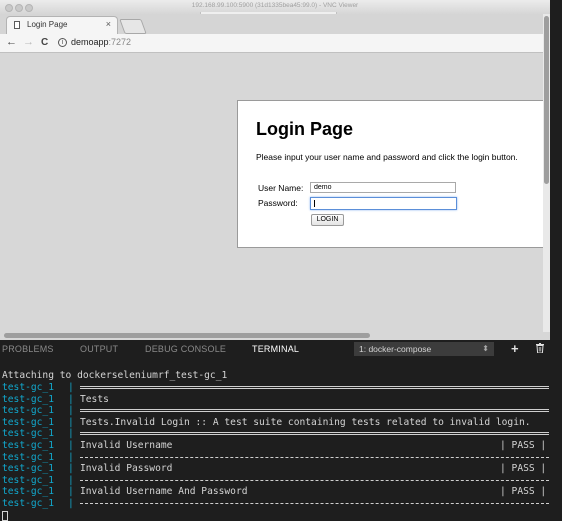 This screenshot has height=521, width=562. What do you see at coordinates (133, 26) in the screenshot?
I see `new-tab-button` at bounding box center [133, 26].